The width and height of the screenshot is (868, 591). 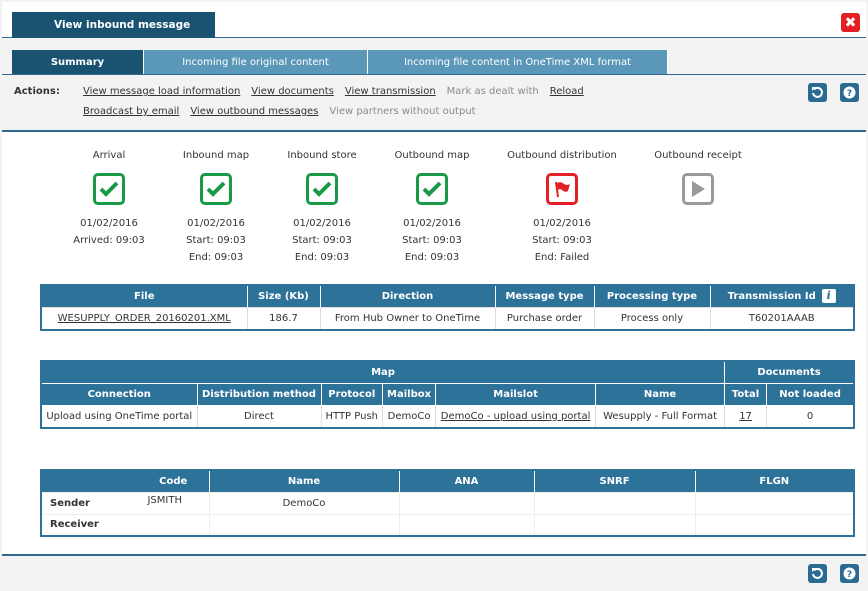 What do you see at coordinates (216, 155) in the screenshot?
I see `step-name: Inbound map` at bounding box center [216, 155].